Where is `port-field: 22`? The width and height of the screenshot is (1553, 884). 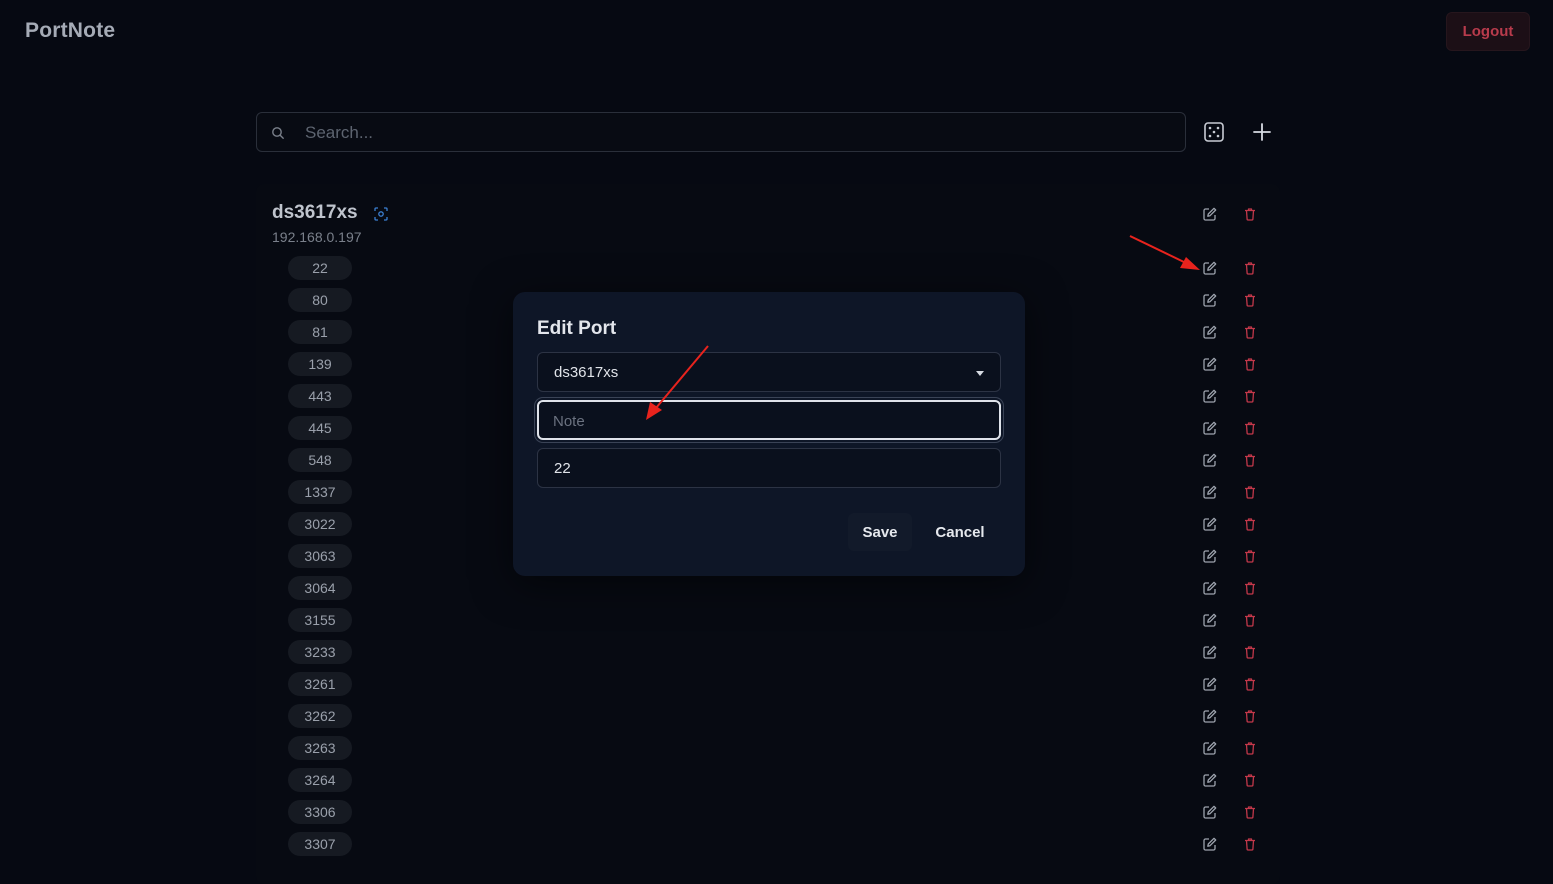
port-field: 22 is located at coordinates (769, 468).